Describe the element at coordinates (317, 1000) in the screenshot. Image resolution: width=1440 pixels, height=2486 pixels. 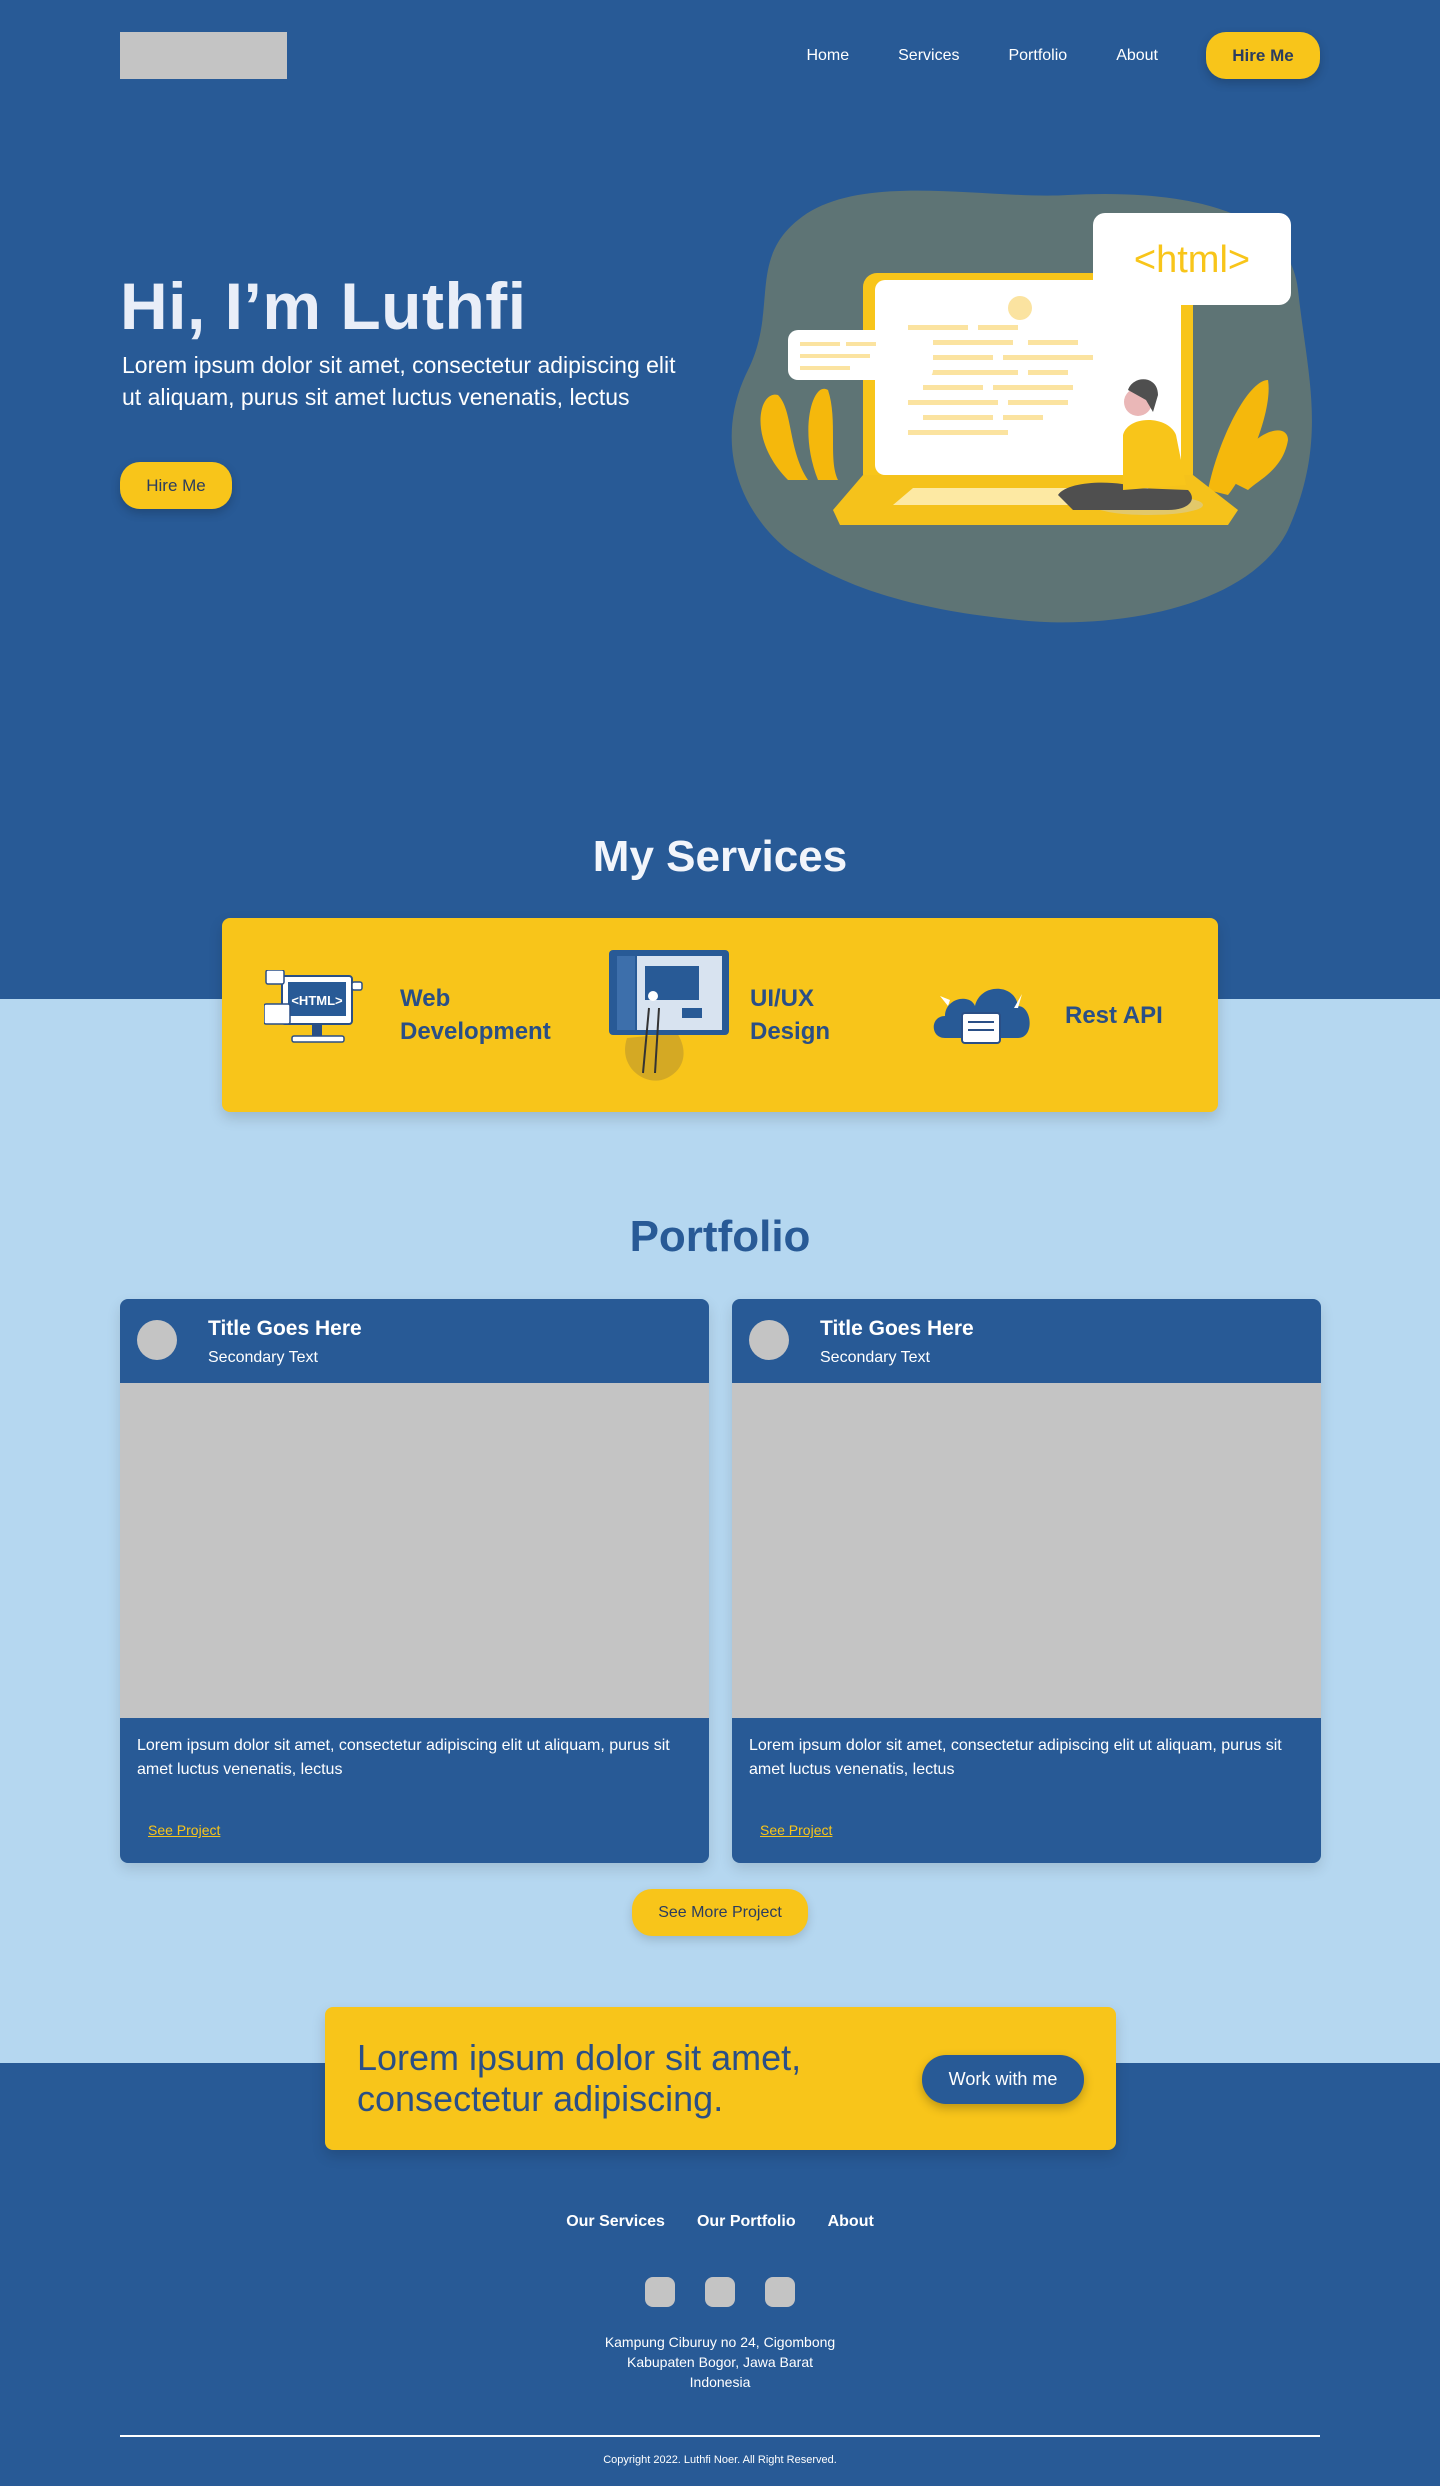
I see `html-icon-text: <HTML>` at that location.